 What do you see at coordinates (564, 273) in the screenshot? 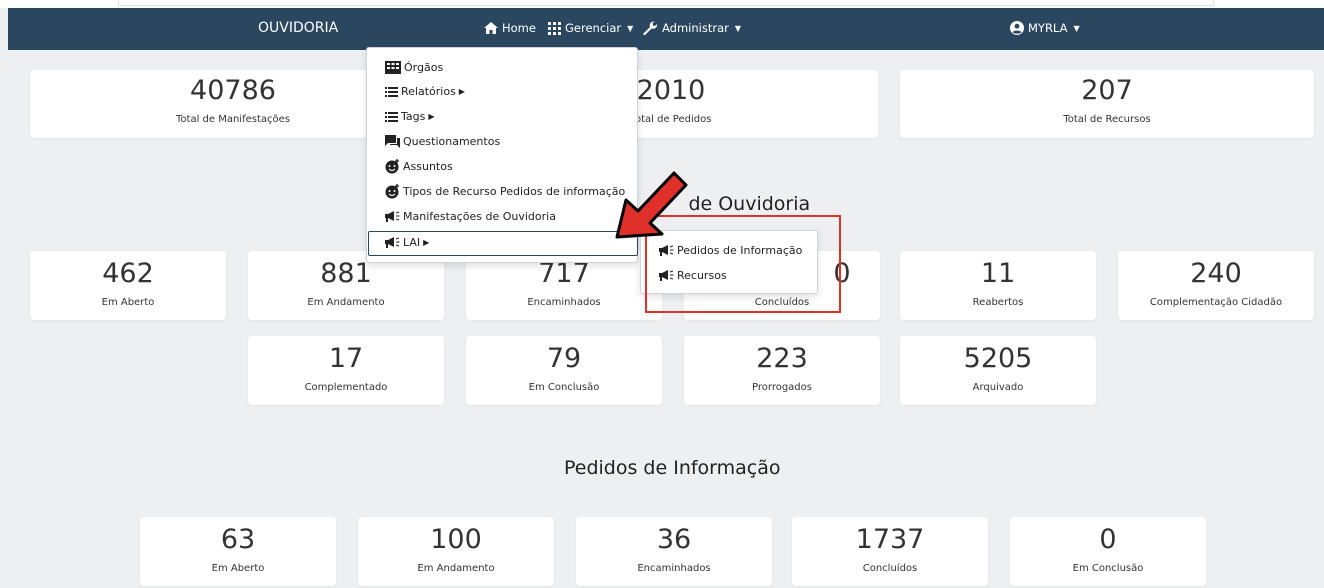
I see `card-value: 717` at bounding box center [564, 273].